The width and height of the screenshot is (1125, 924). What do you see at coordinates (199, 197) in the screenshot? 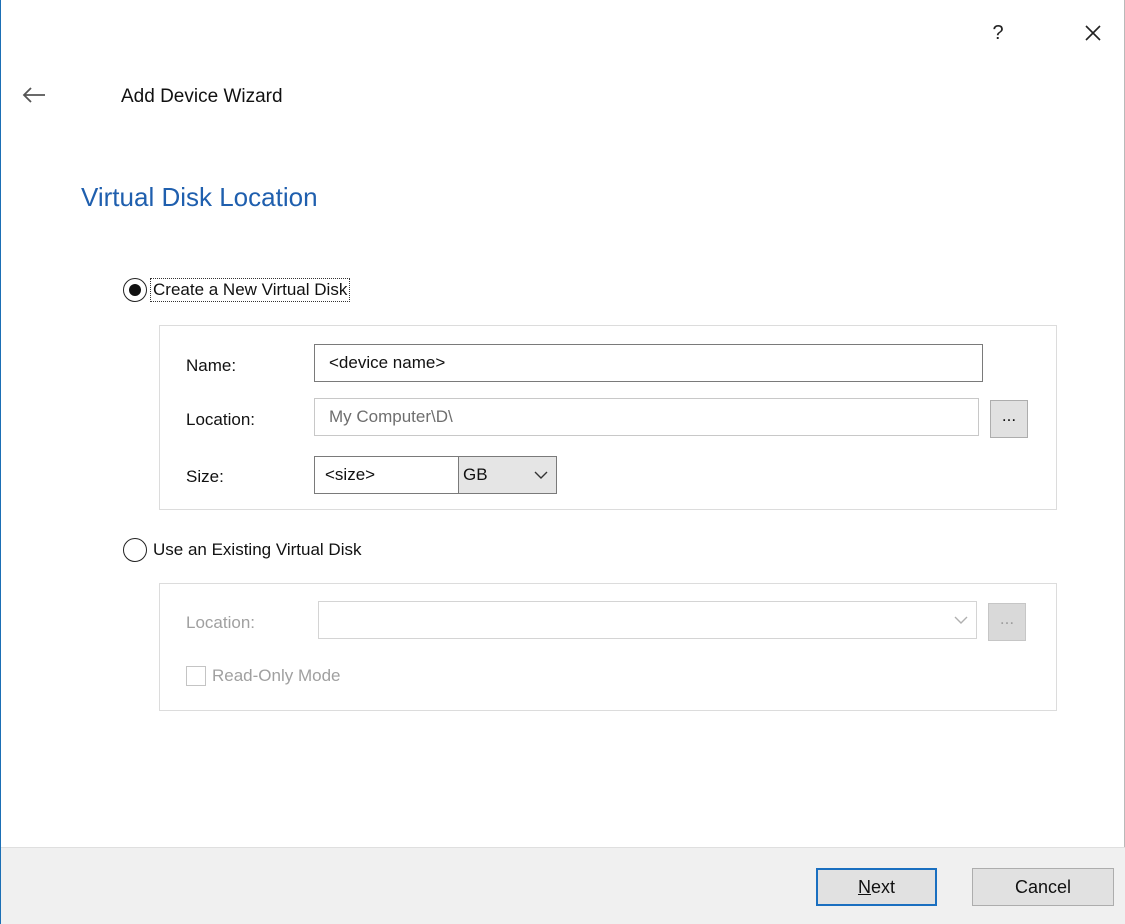
I see `page-heading: Virtual Disk Location` at bounding box center [199, 197].